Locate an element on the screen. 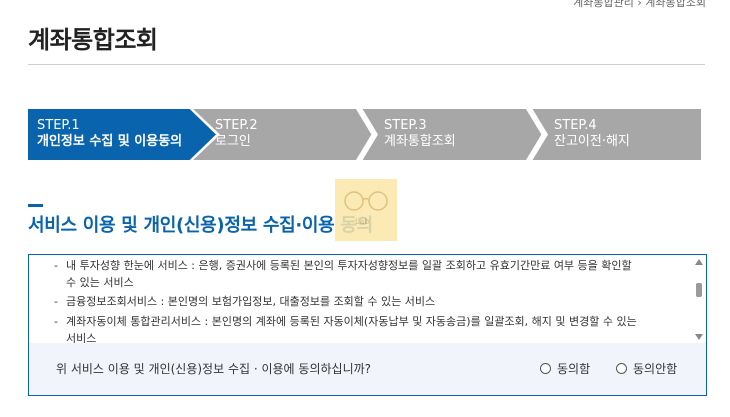  watermark-text: Lab is located at coordinates (362, 221).